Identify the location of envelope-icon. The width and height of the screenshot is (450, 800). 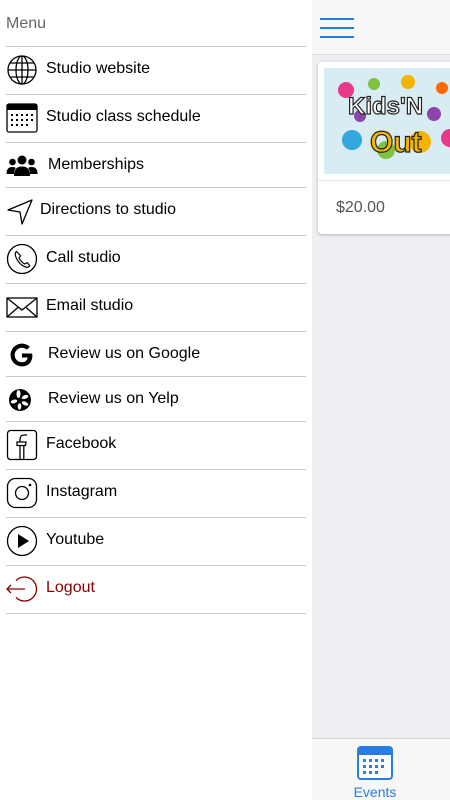
(22, 307).